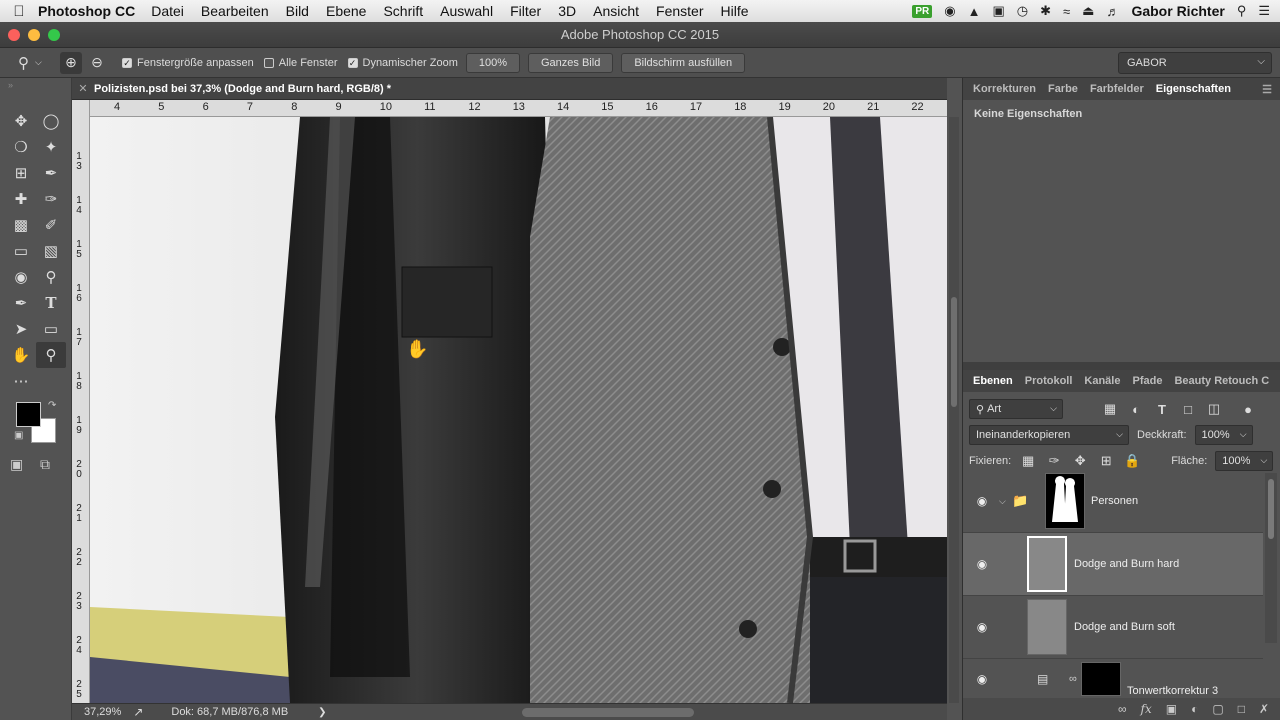  Describe the element at coordinates (1171, 709) in the screenshot. I see `add-mask-icon: ▣` at that location.